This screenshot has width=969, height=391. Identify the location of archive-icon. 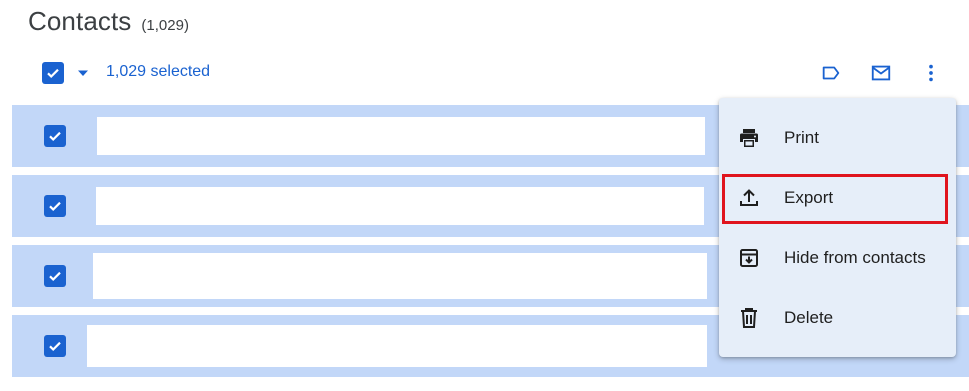
(749, 258).